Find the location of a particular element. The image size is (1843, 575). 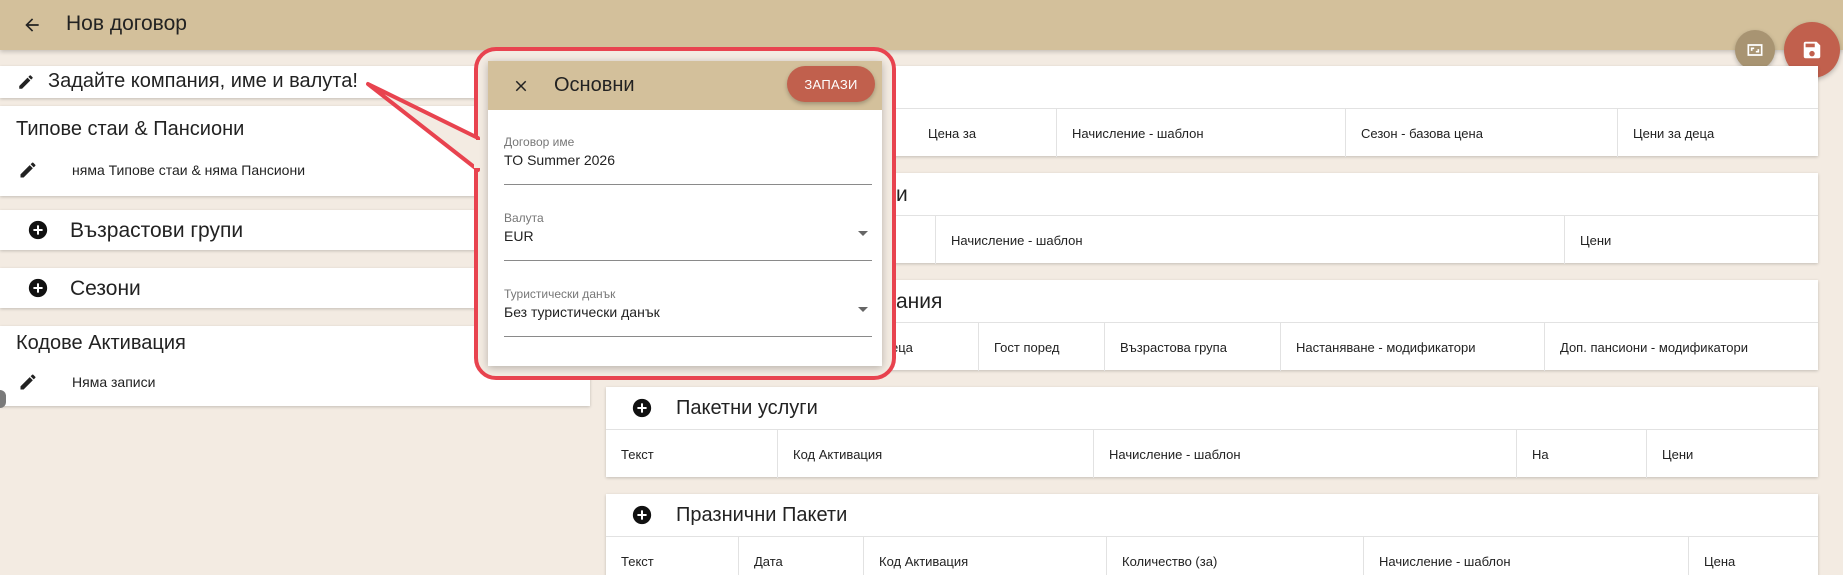

field-label: Договор име is located at coordinates (539, 142).